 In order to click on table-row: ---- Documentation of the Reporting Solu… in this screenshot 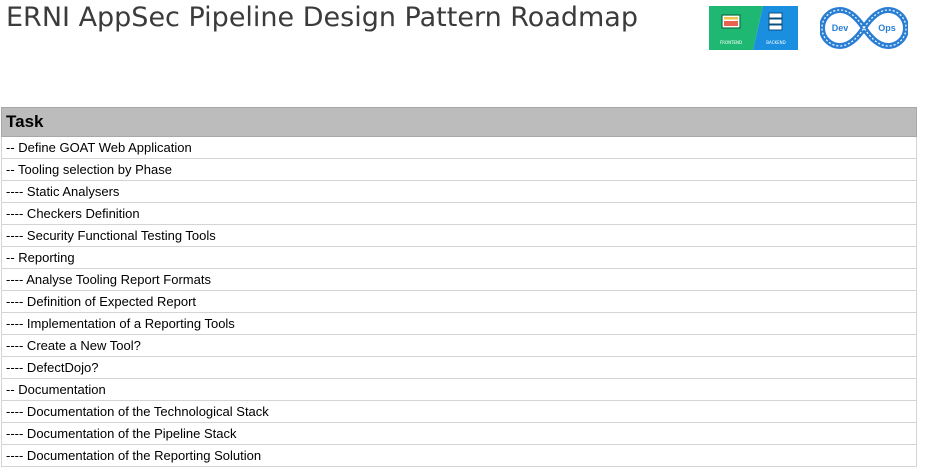, I will do `click(459, 455)`.